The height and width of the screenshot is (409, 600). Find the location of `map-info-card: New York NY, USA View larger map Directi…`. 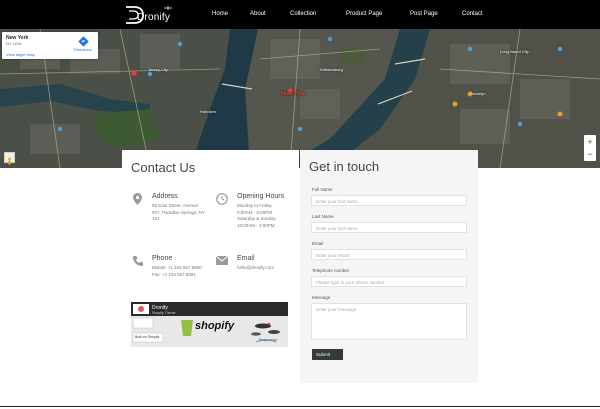

map-info-card: New York NY, USA View larger map Directi… is located at coordinates (50, 45).